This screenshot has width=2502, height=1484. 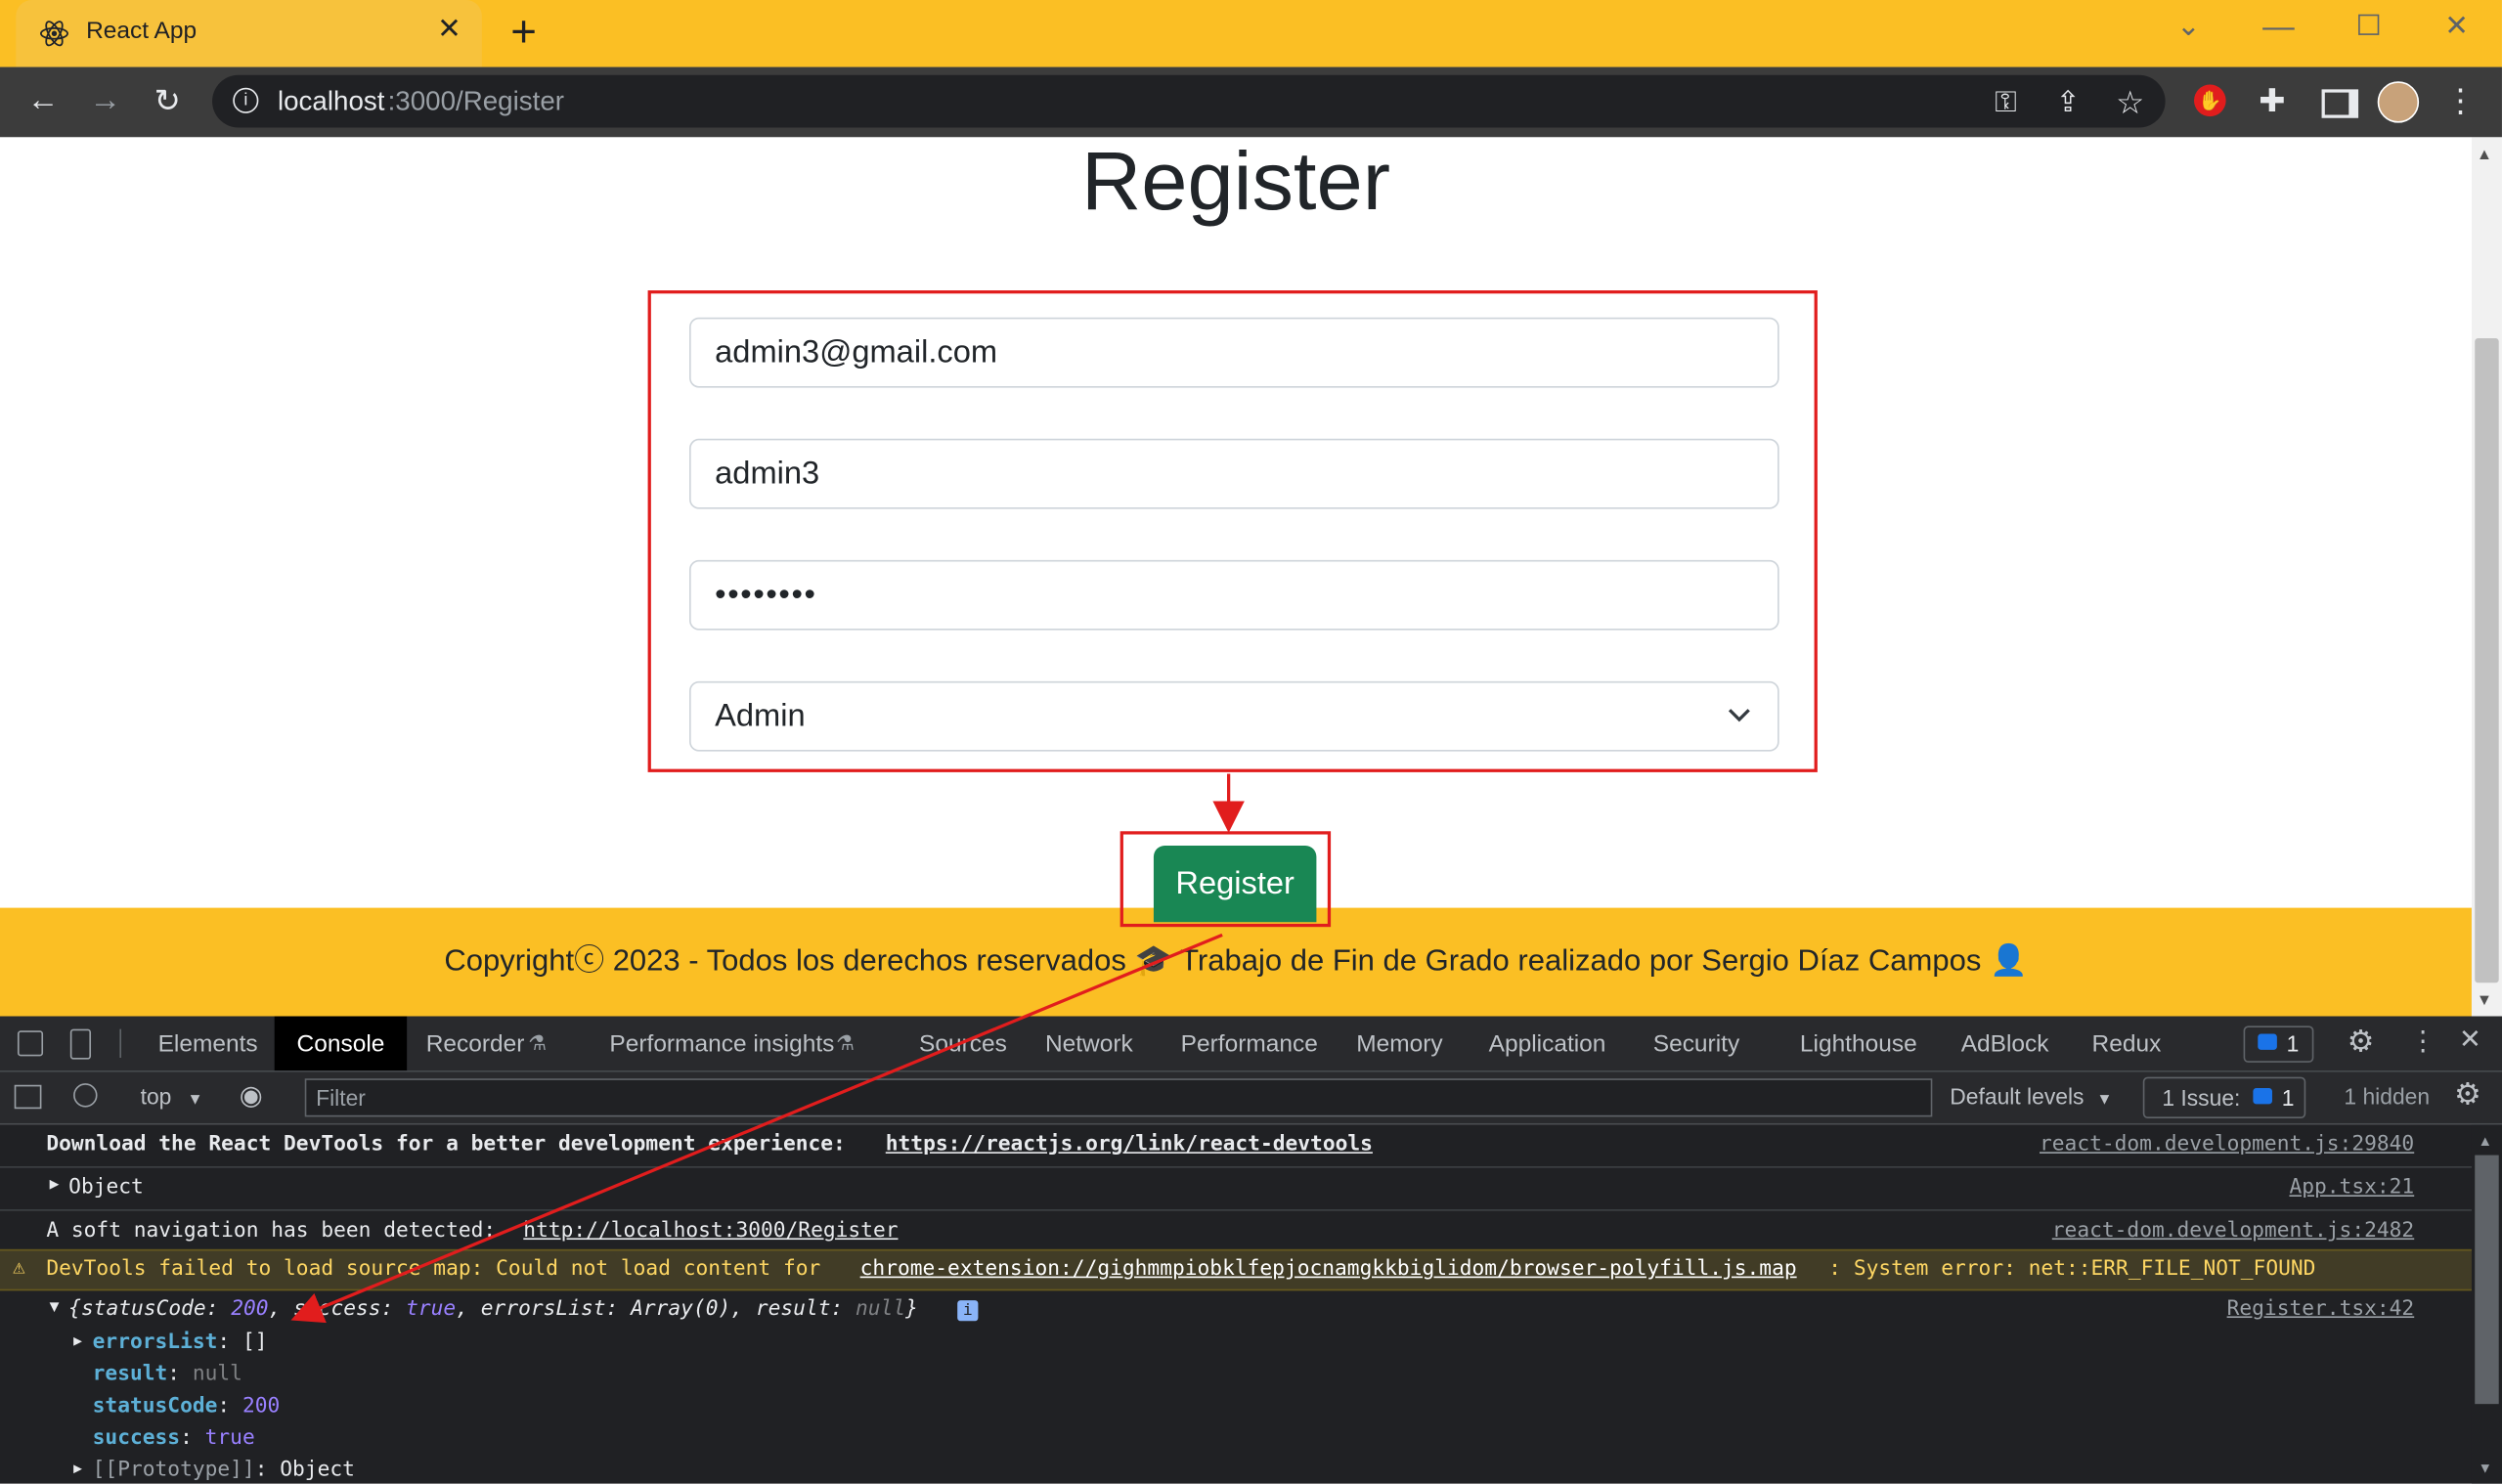 I want to click on annotation-arrows, so click(x=768, y=1048).